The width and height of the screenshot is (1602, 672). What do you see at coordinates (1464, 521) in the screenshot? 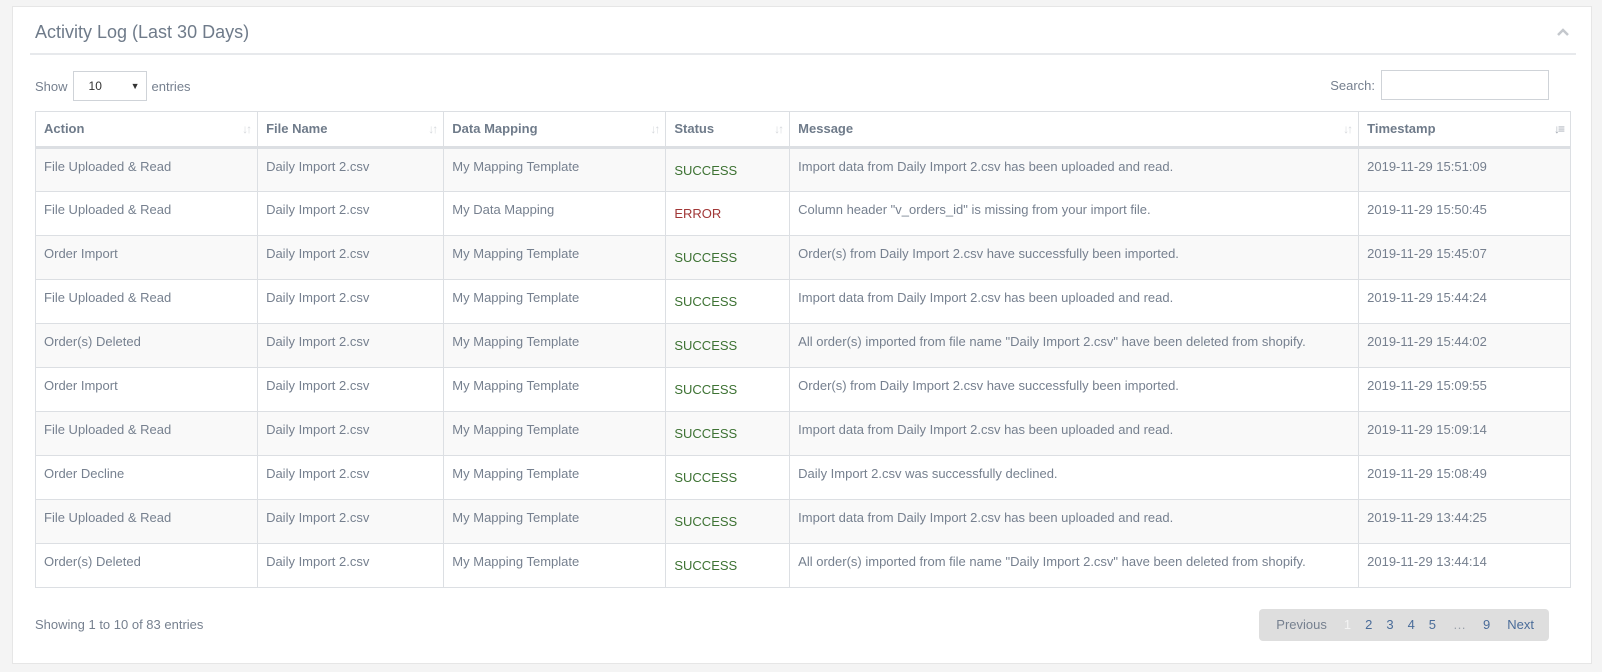
I see `cell-timestamp: 2019-11-29 13:44:25` at bounding box center [1464, 521].